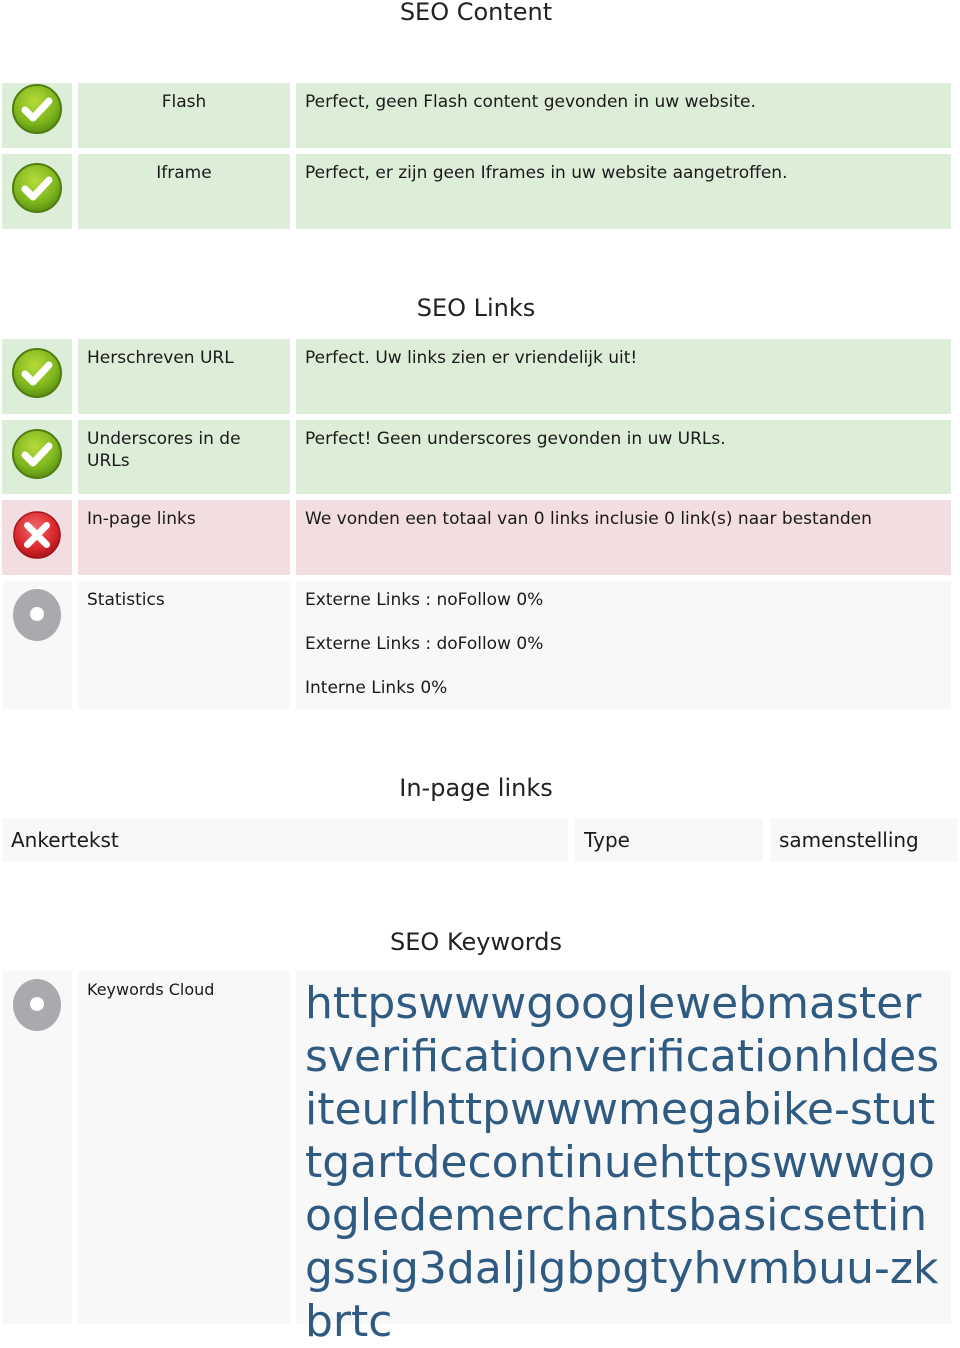 The height and width of the screenshot is (1348, 960). What do you see at coordinates (476, 308) in the screenshot?
I see `section-title-seo-links: SEO Links` at bounding box center [476, 308].